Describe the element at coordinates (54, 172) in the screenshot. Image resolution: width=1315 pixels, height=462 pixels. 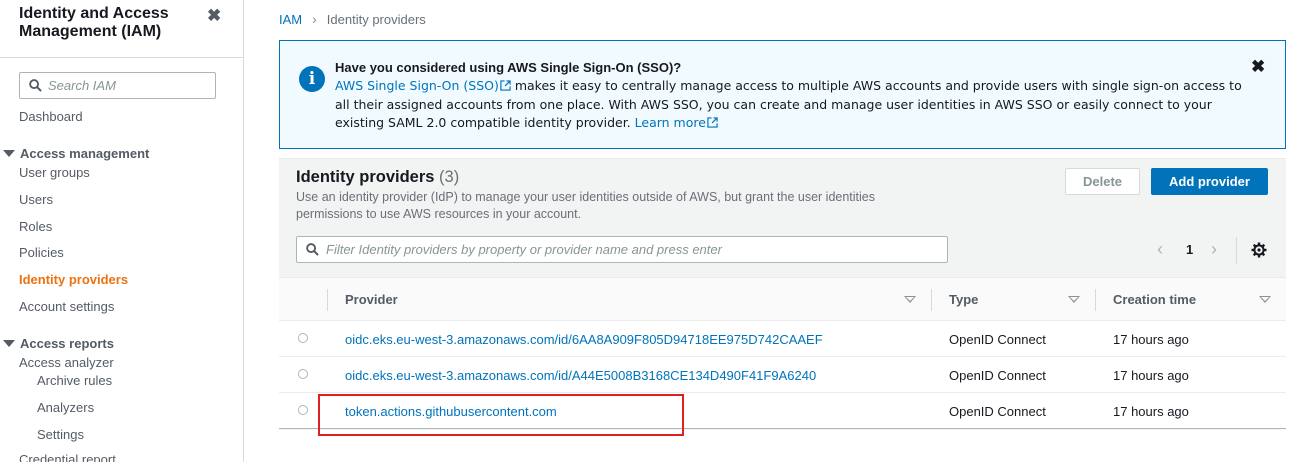
I see `sidebar-item-user-groups: User groups` at that location.